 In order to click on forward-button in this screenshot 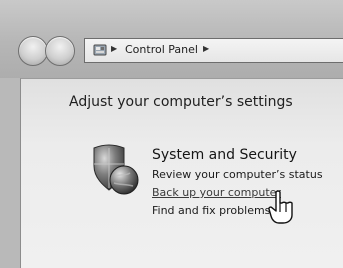, I will do `click(60, 51)`.